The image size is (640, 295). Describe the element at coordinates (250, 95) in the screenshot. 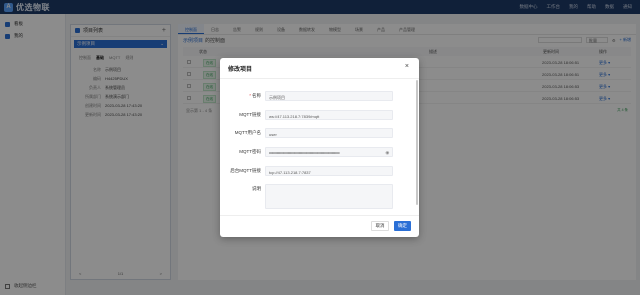

I see `required-mark: *` at that location.